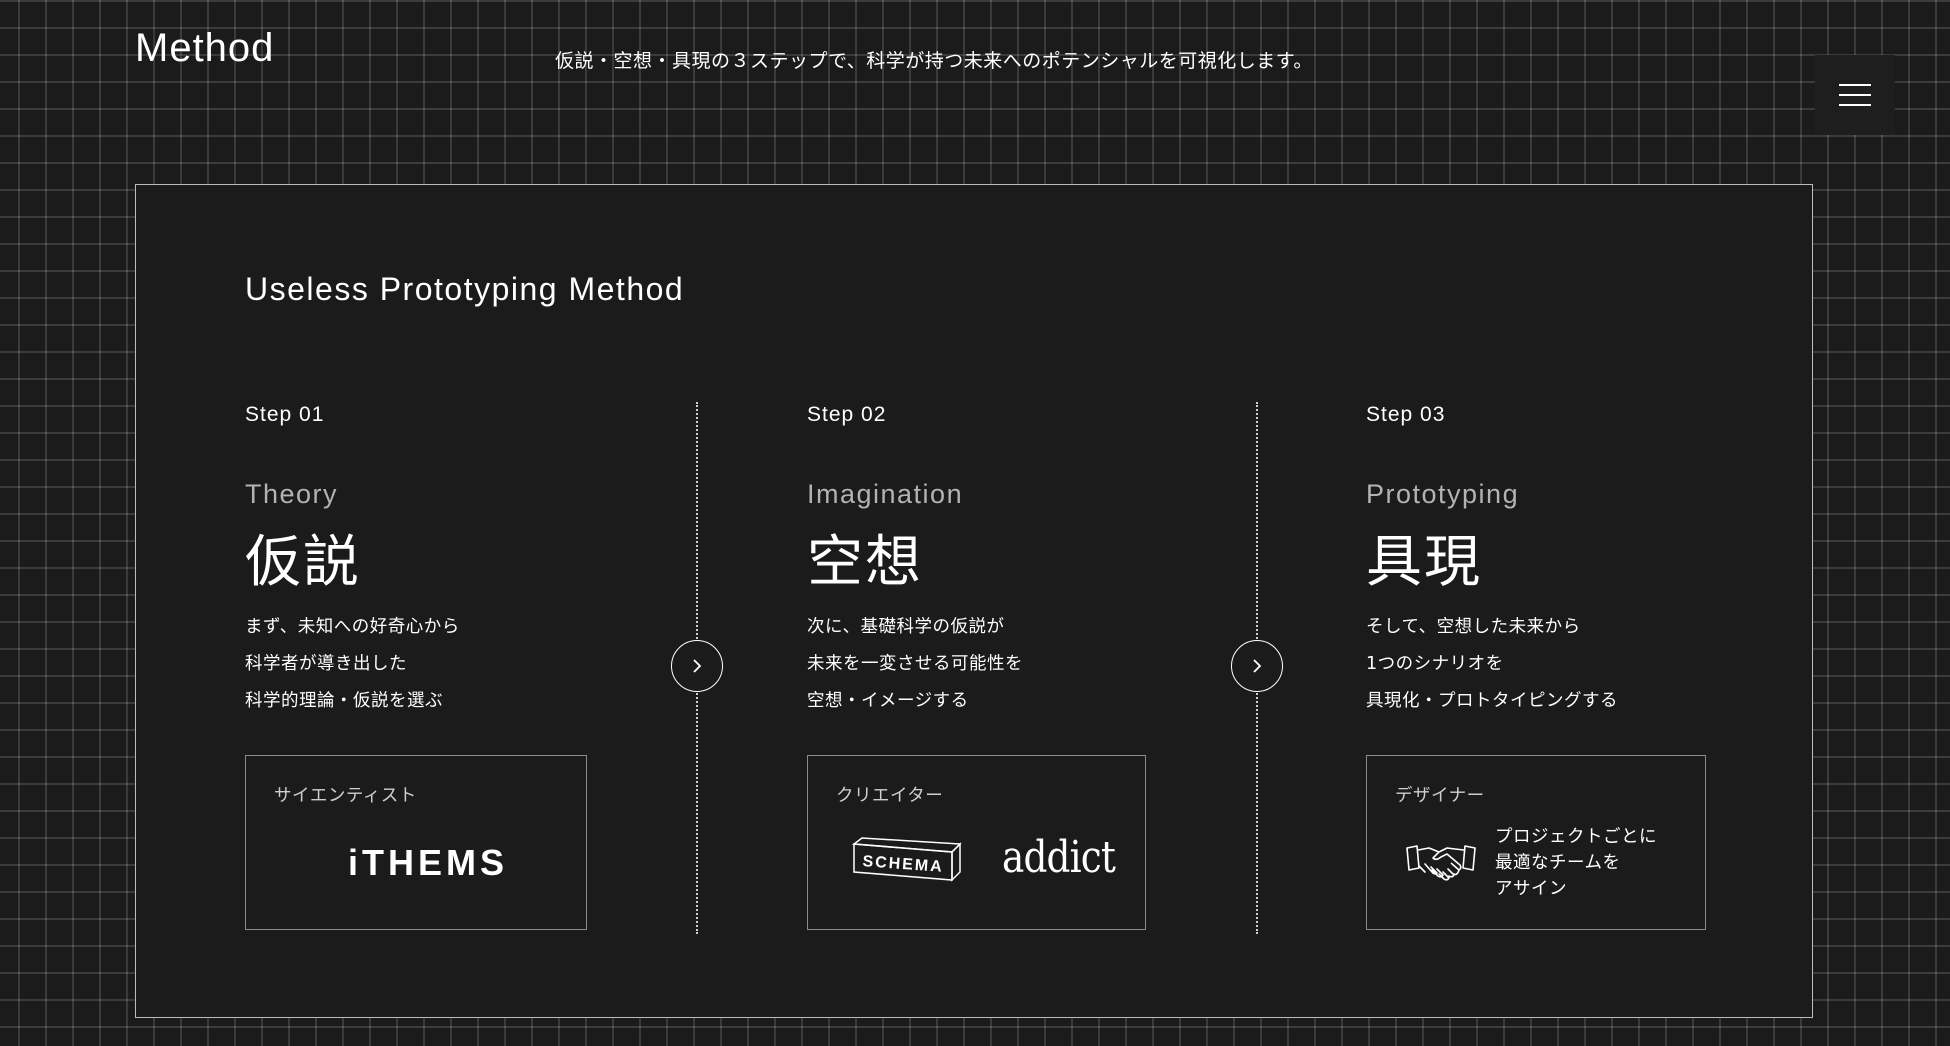 This screenshot has width=1950, height=1046. I want to click on hamburger-menu-button, so click(1855, 95).